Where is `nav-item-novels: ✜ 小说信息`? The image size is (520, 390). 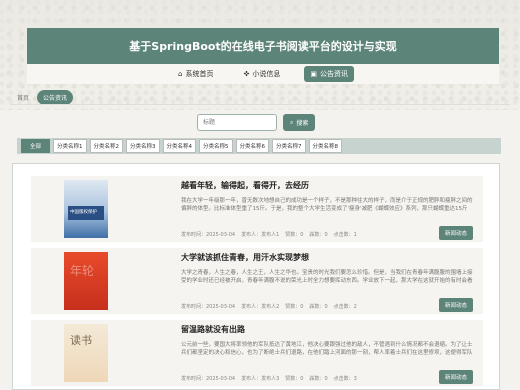
nav-item-novels: ✜ 小说信息 is located at coordinates (261, 74).